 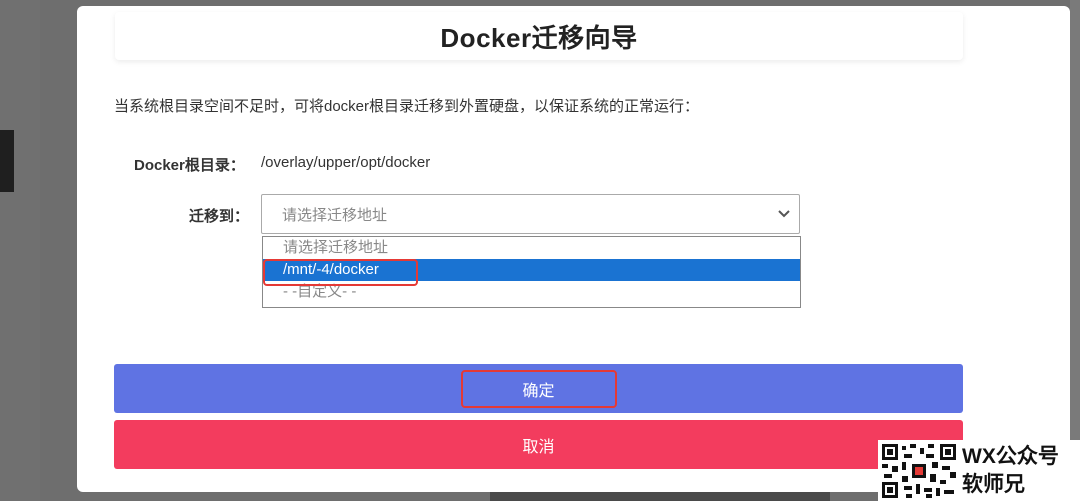 I want to click on watermark-line1: WX公众号, so click(x=1010, y=456).